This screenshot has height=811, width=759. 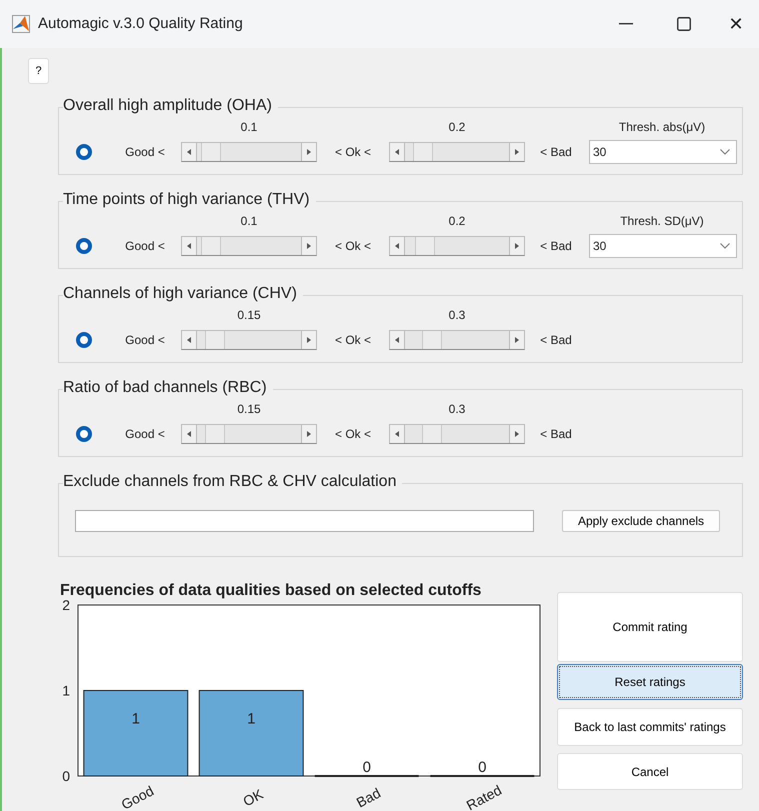 I want to click on x-tick-label: OK, so click(x=253, y=798).